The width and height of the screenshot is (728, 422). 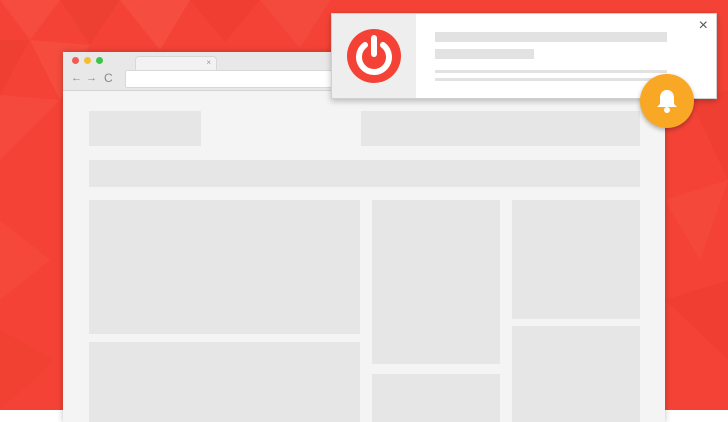 What do you see at coordinates (551, 37) in the screenshot?
I see `notification-title-placeholder` at bounding box center [551, 37].